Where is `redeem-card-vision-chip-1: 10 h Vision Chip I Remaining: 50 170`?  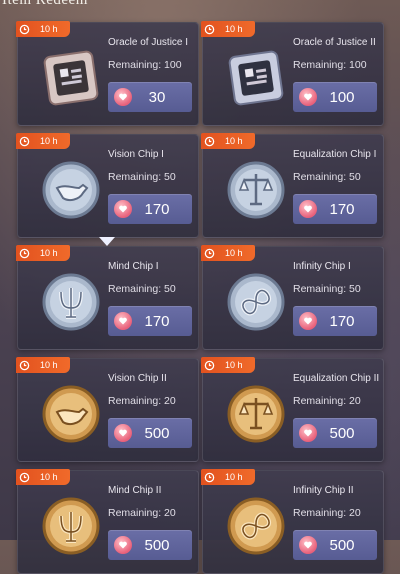
redeem-card-vision-chip-1: 10 h Vision Chip I Remaining: 50 170 is located at coordinates (107, 185).